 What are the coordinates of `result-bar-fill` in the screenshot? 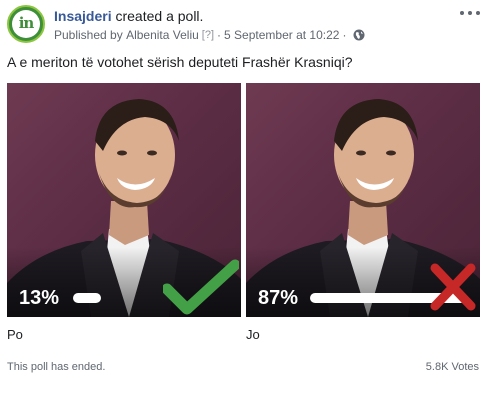 It's located at (87, 298).